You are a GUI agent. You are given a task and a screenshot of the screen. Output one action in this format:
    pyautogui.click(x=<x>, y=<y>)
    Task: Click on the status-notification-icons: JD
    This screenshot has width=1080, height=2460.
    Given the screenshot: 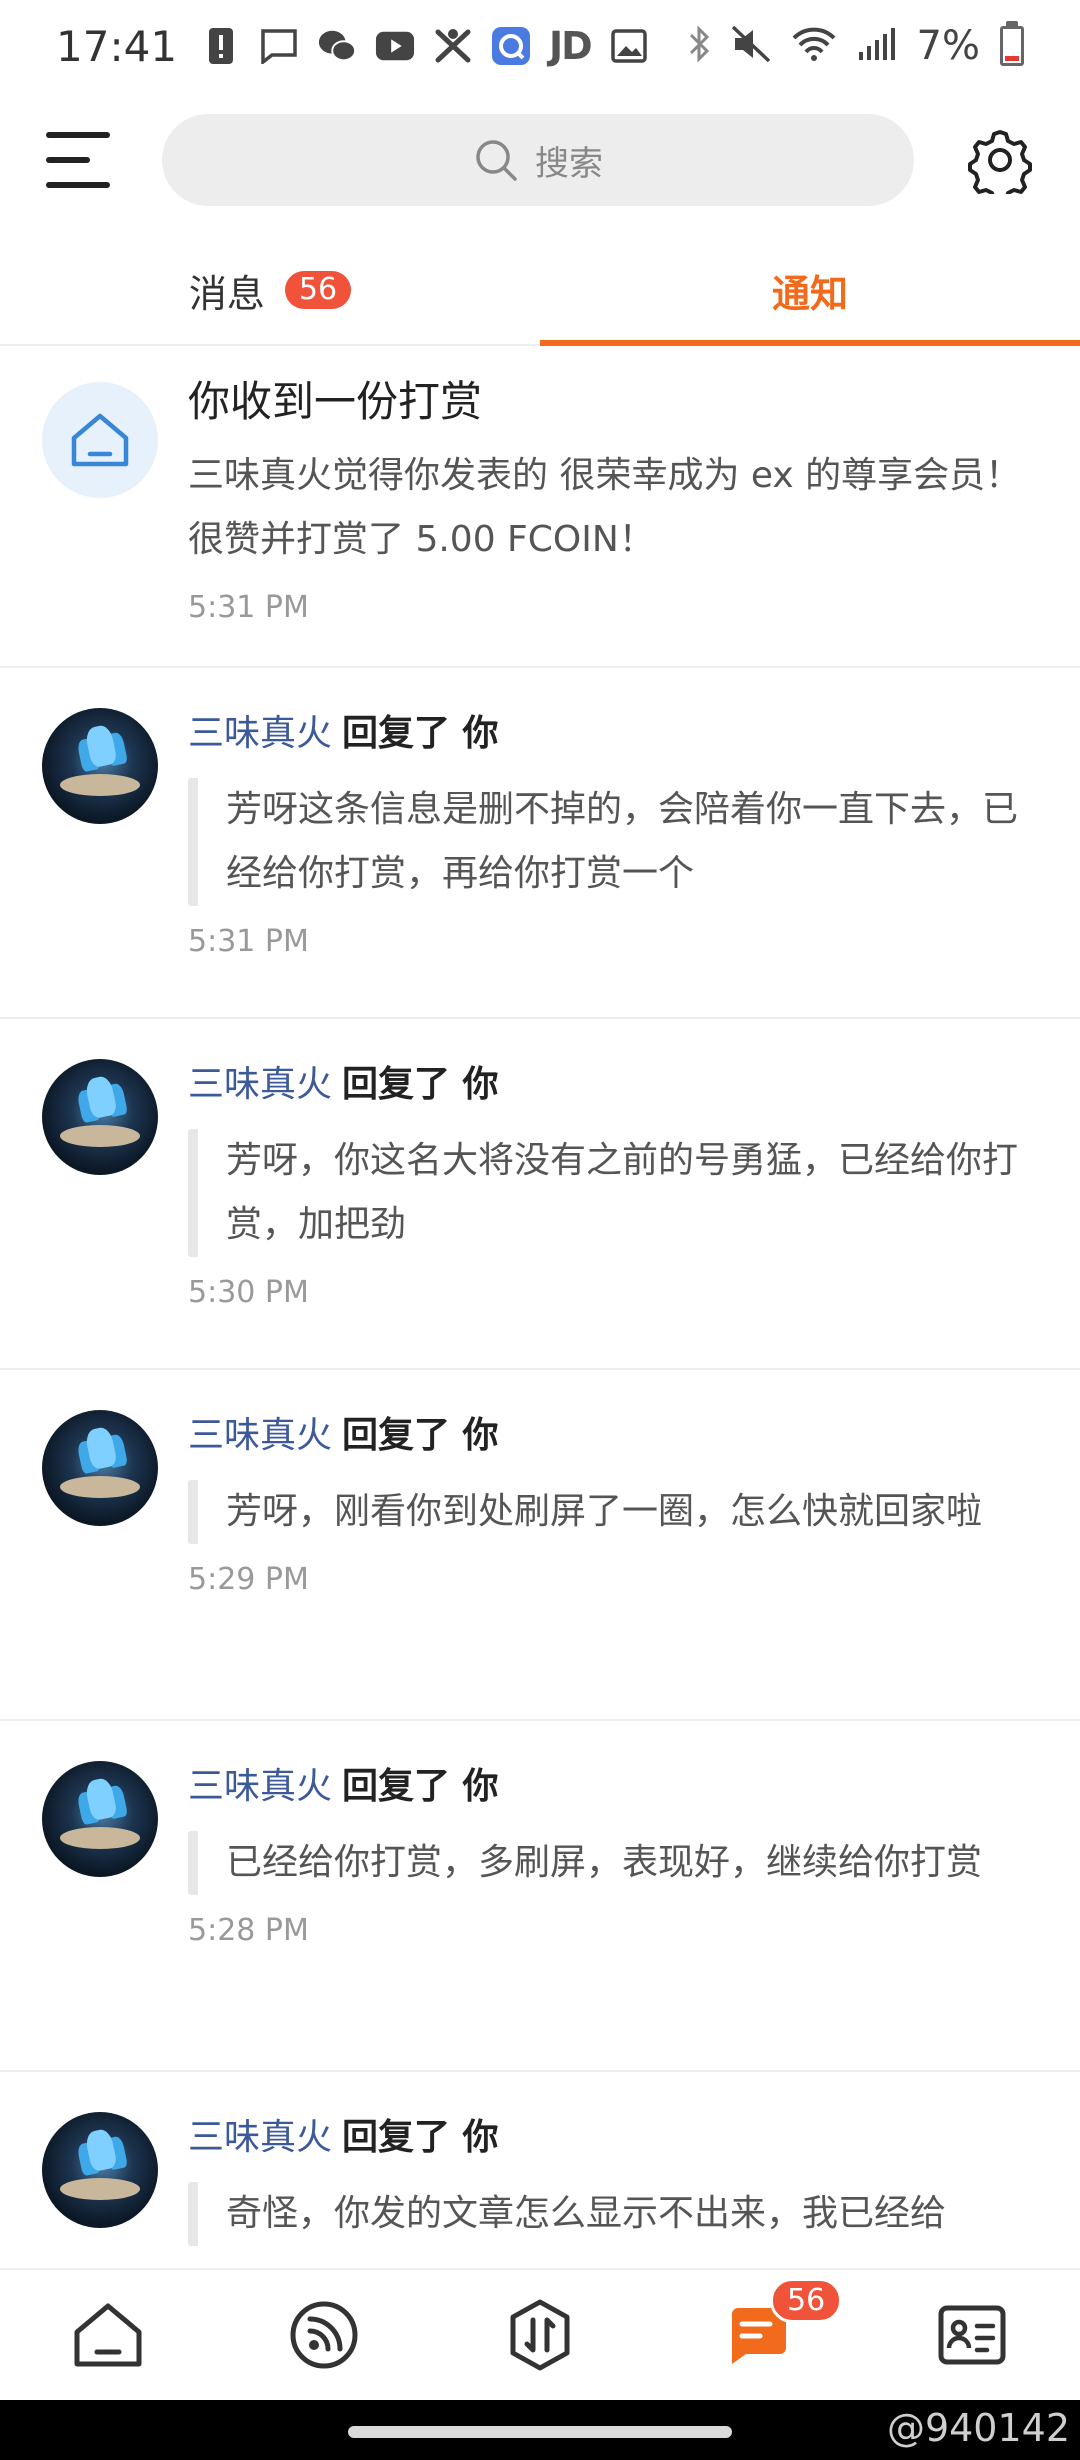 What is the action you would take?
    pyautogui.click(x=425, y=46)
    